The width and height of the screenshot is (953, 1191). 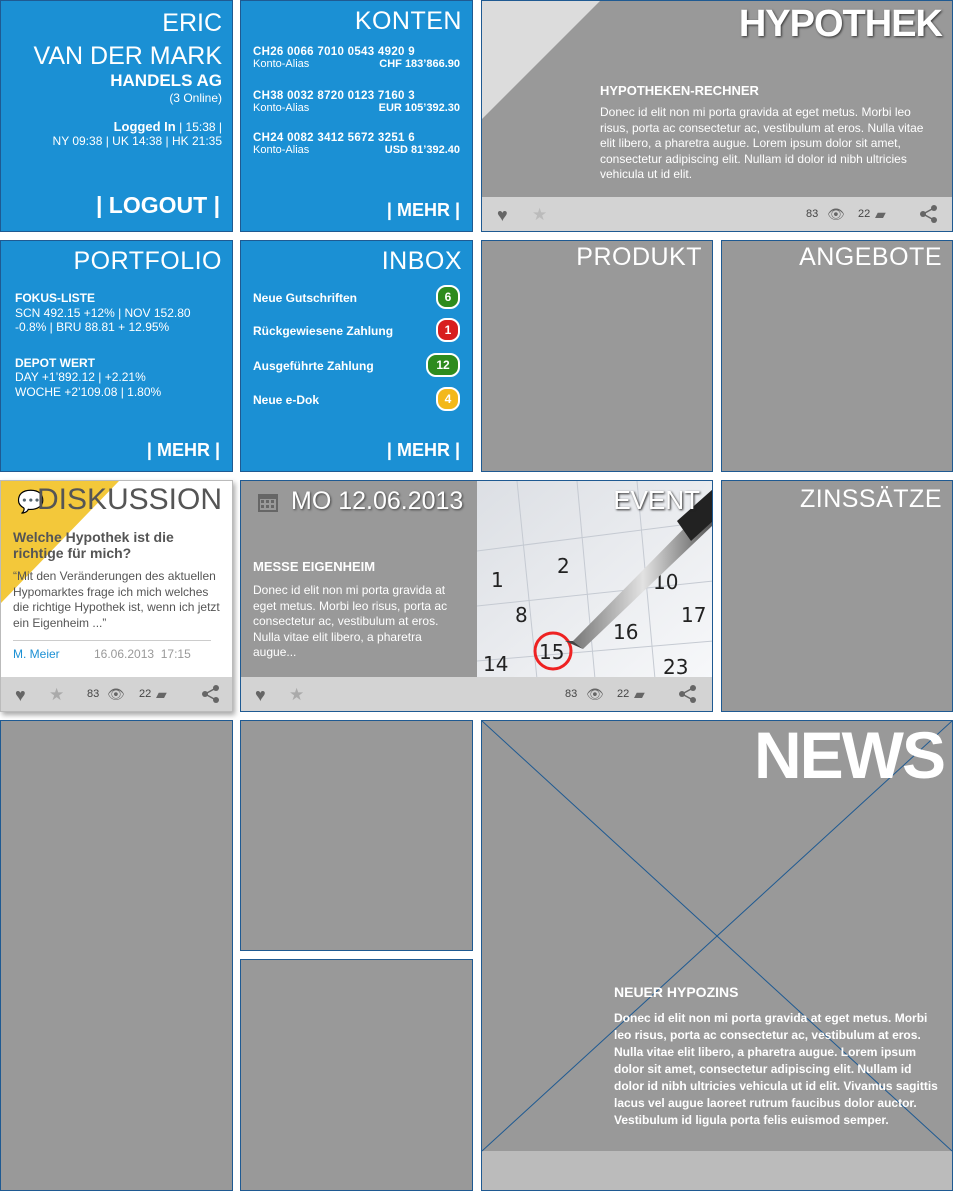 What do you see at coordinates (679, 90) in the screenshot?
I see `hypothek-subtitle: HYPOTHEKEN-RECHNER` at bounding box center [679, 90].